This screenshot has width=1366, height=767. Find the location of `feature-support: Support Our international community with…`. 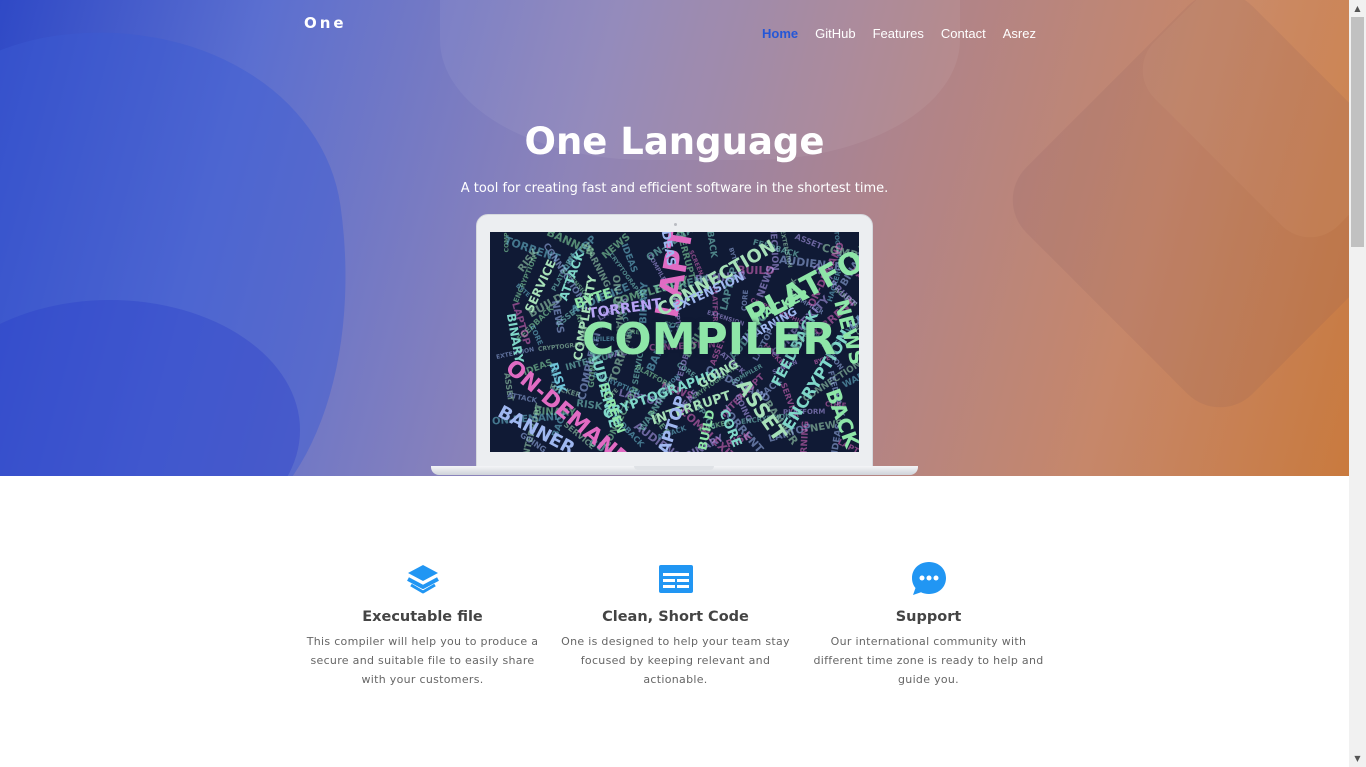

feature-support: Support Our international community with… is located at coordinates (928, 624).